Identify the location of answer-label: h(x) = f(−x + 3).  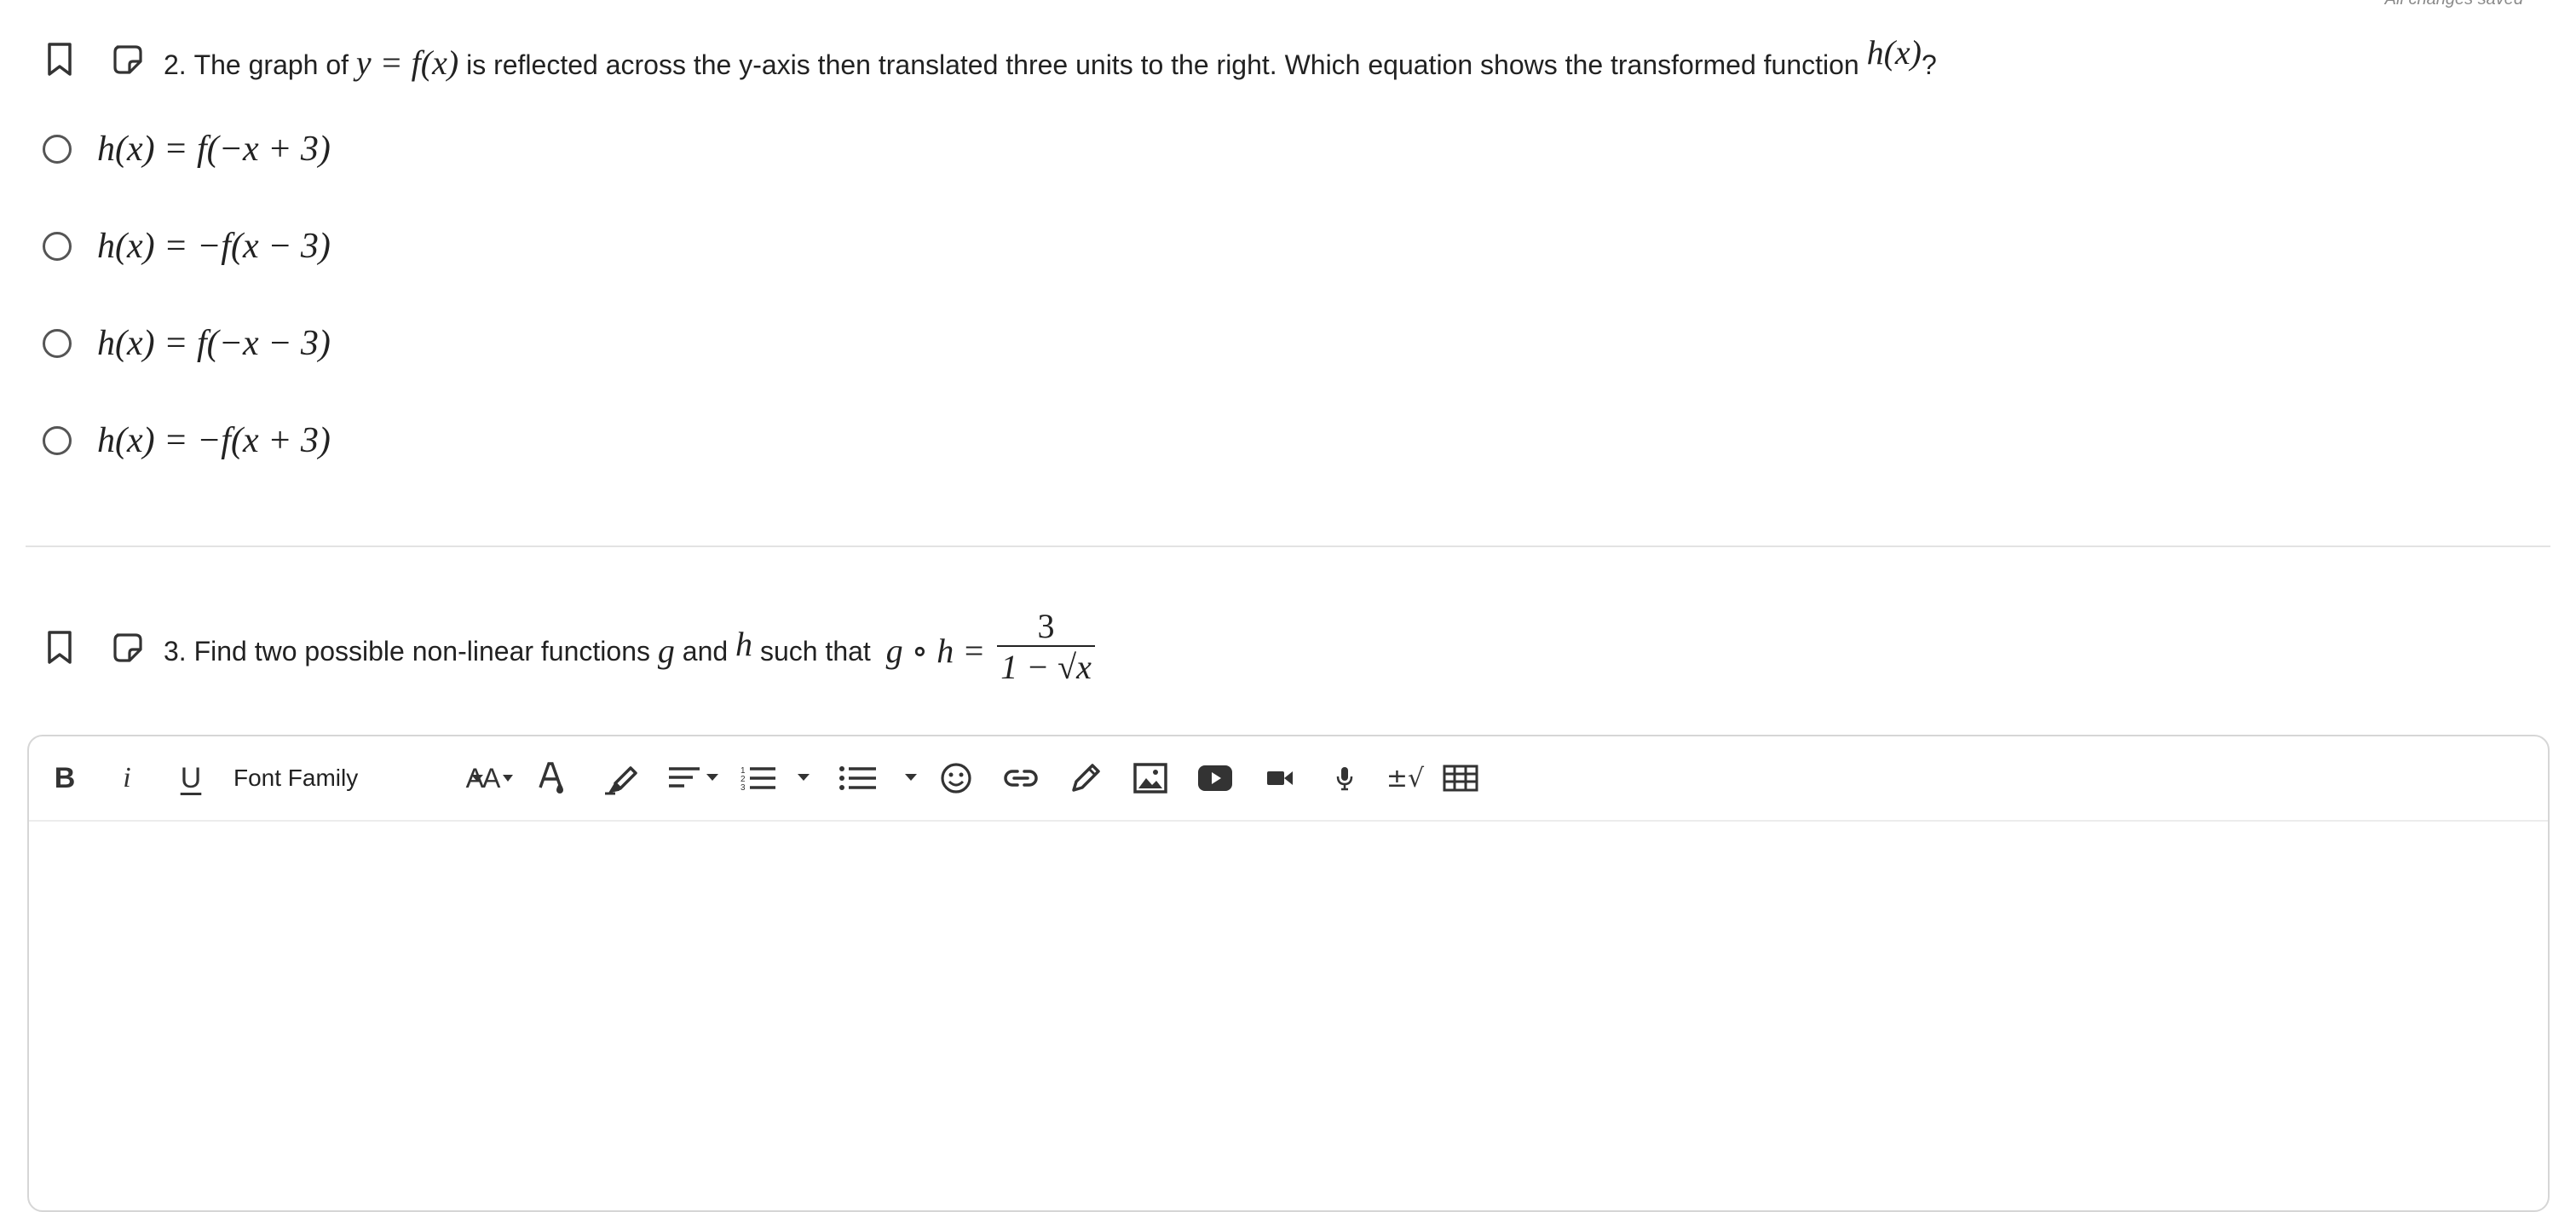
(214, 149).